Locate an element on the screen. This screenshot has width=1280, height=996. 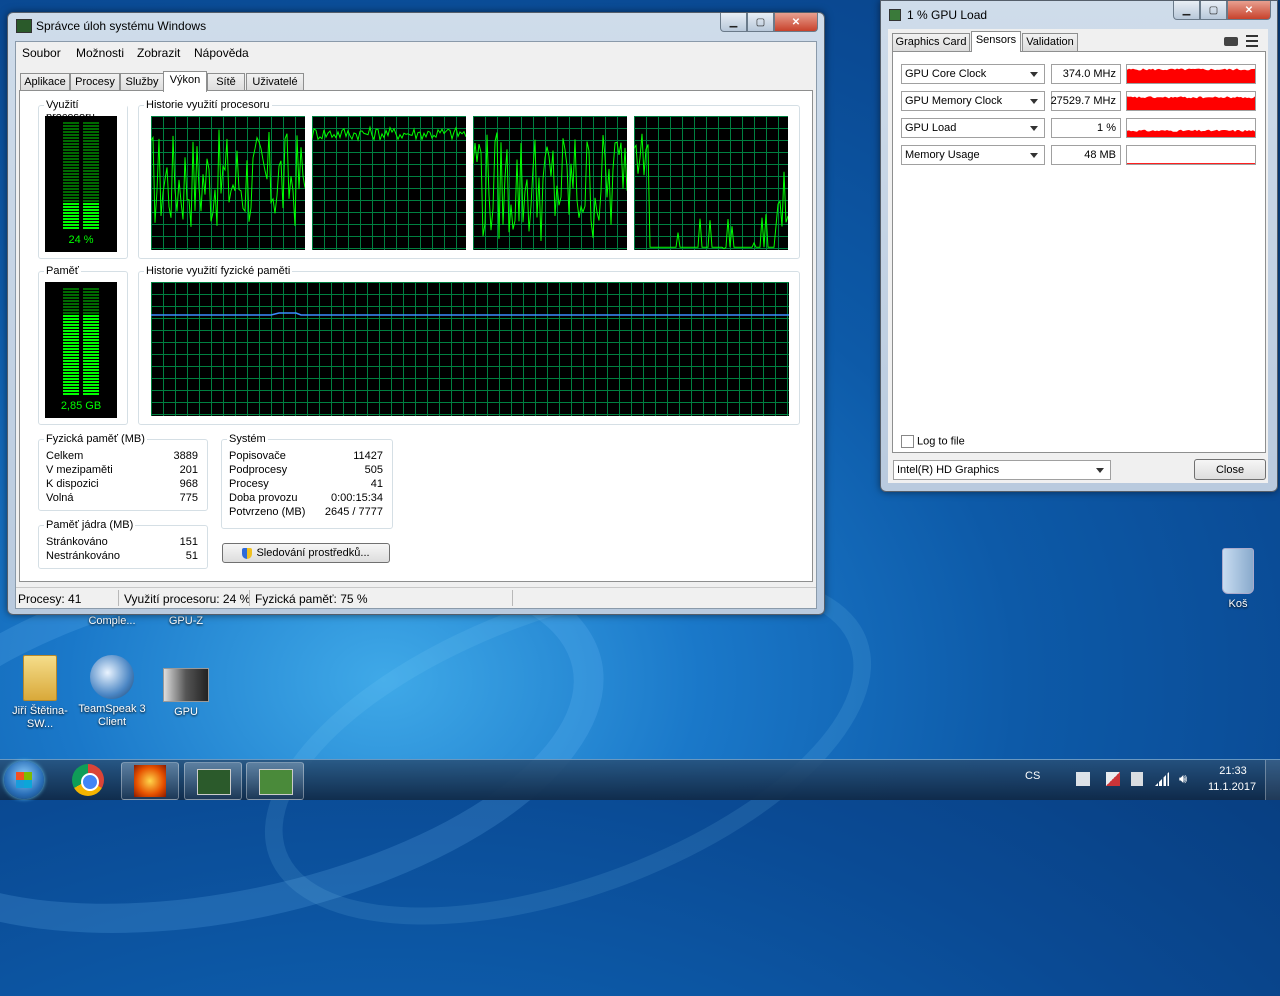
desktop-icon-label-partial: GPU-Z is located at coordinates (186, 621).